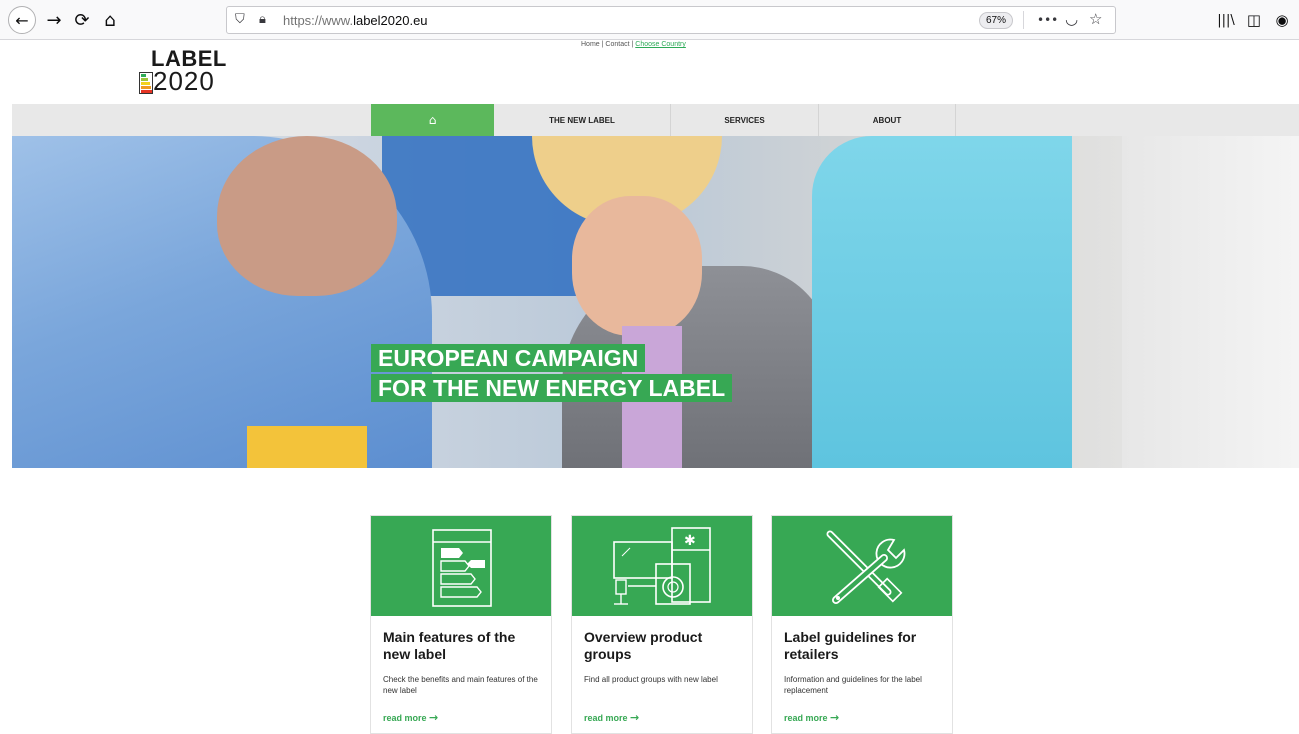 This screenshot has width=1299, height=734. Describe the element at coordinates (850, 645) in the screenshot. I see `card-title: Label guidelines for retailers` at that location.